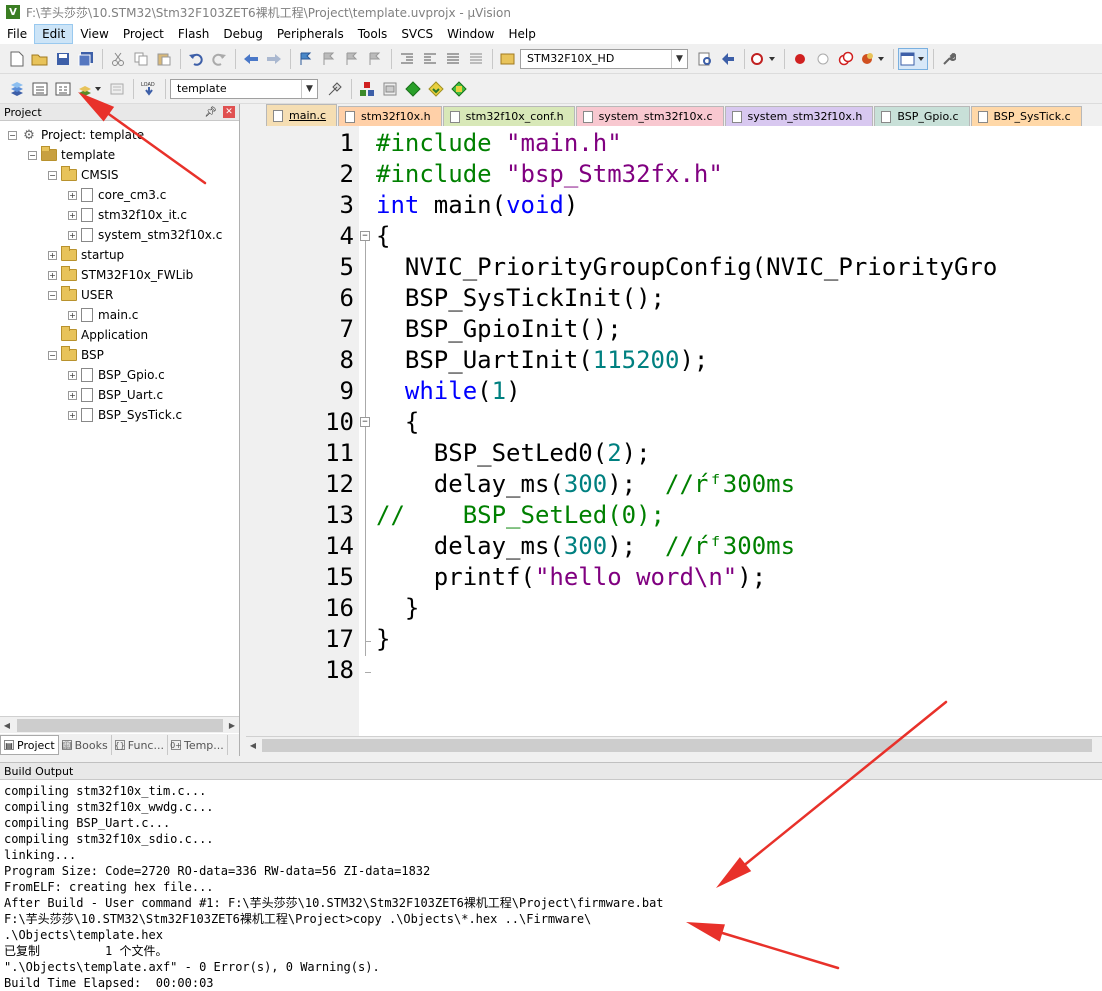 This screenshot has height=991, width=1102. Describe the element at coordinates (85, 745) in the screenshot. I see `panel-tab-1: 📖︎ Books` at that location.